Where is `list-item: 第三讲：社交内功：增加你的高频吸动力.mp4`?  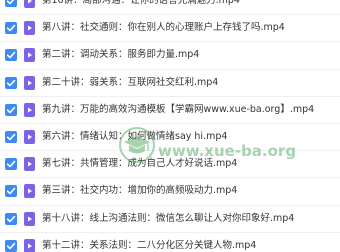 list-item: 第三讲：社交内功：增加你的高频吸动力.mp4 is located at coordinates (170, 192).